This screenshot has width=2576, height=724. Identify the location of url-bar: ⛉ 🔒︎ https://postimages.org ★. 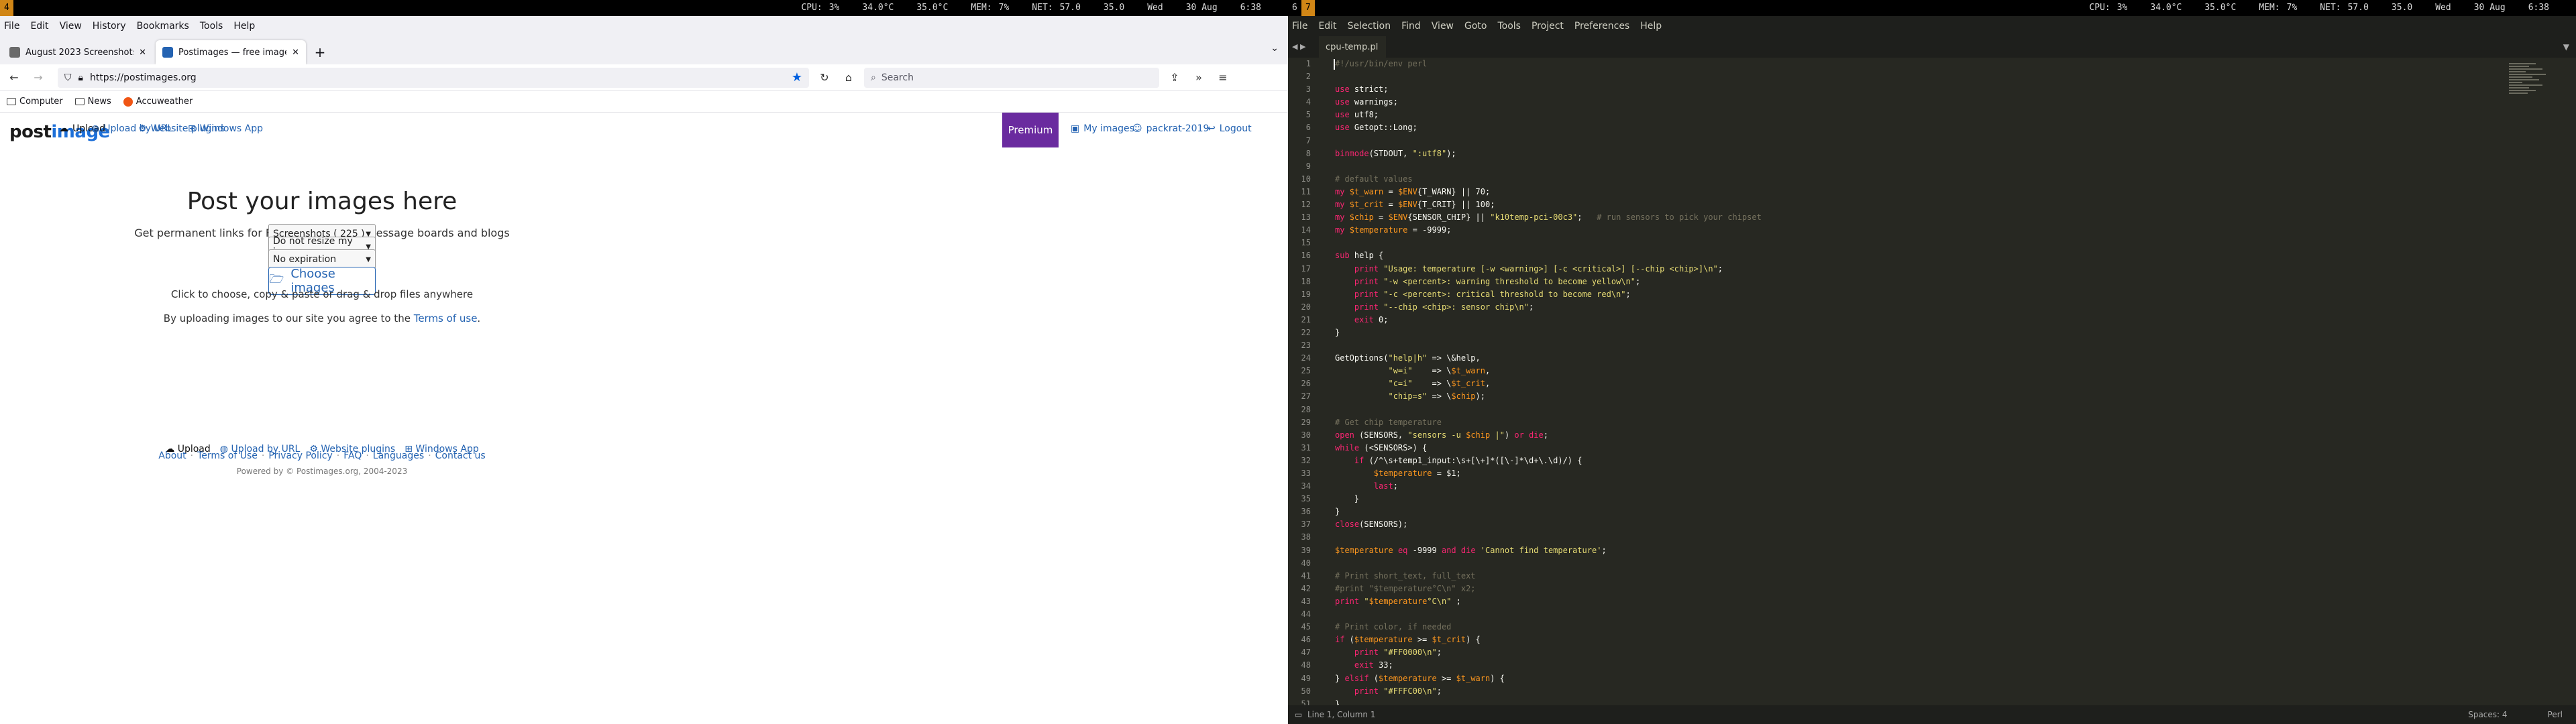
(433, 77).